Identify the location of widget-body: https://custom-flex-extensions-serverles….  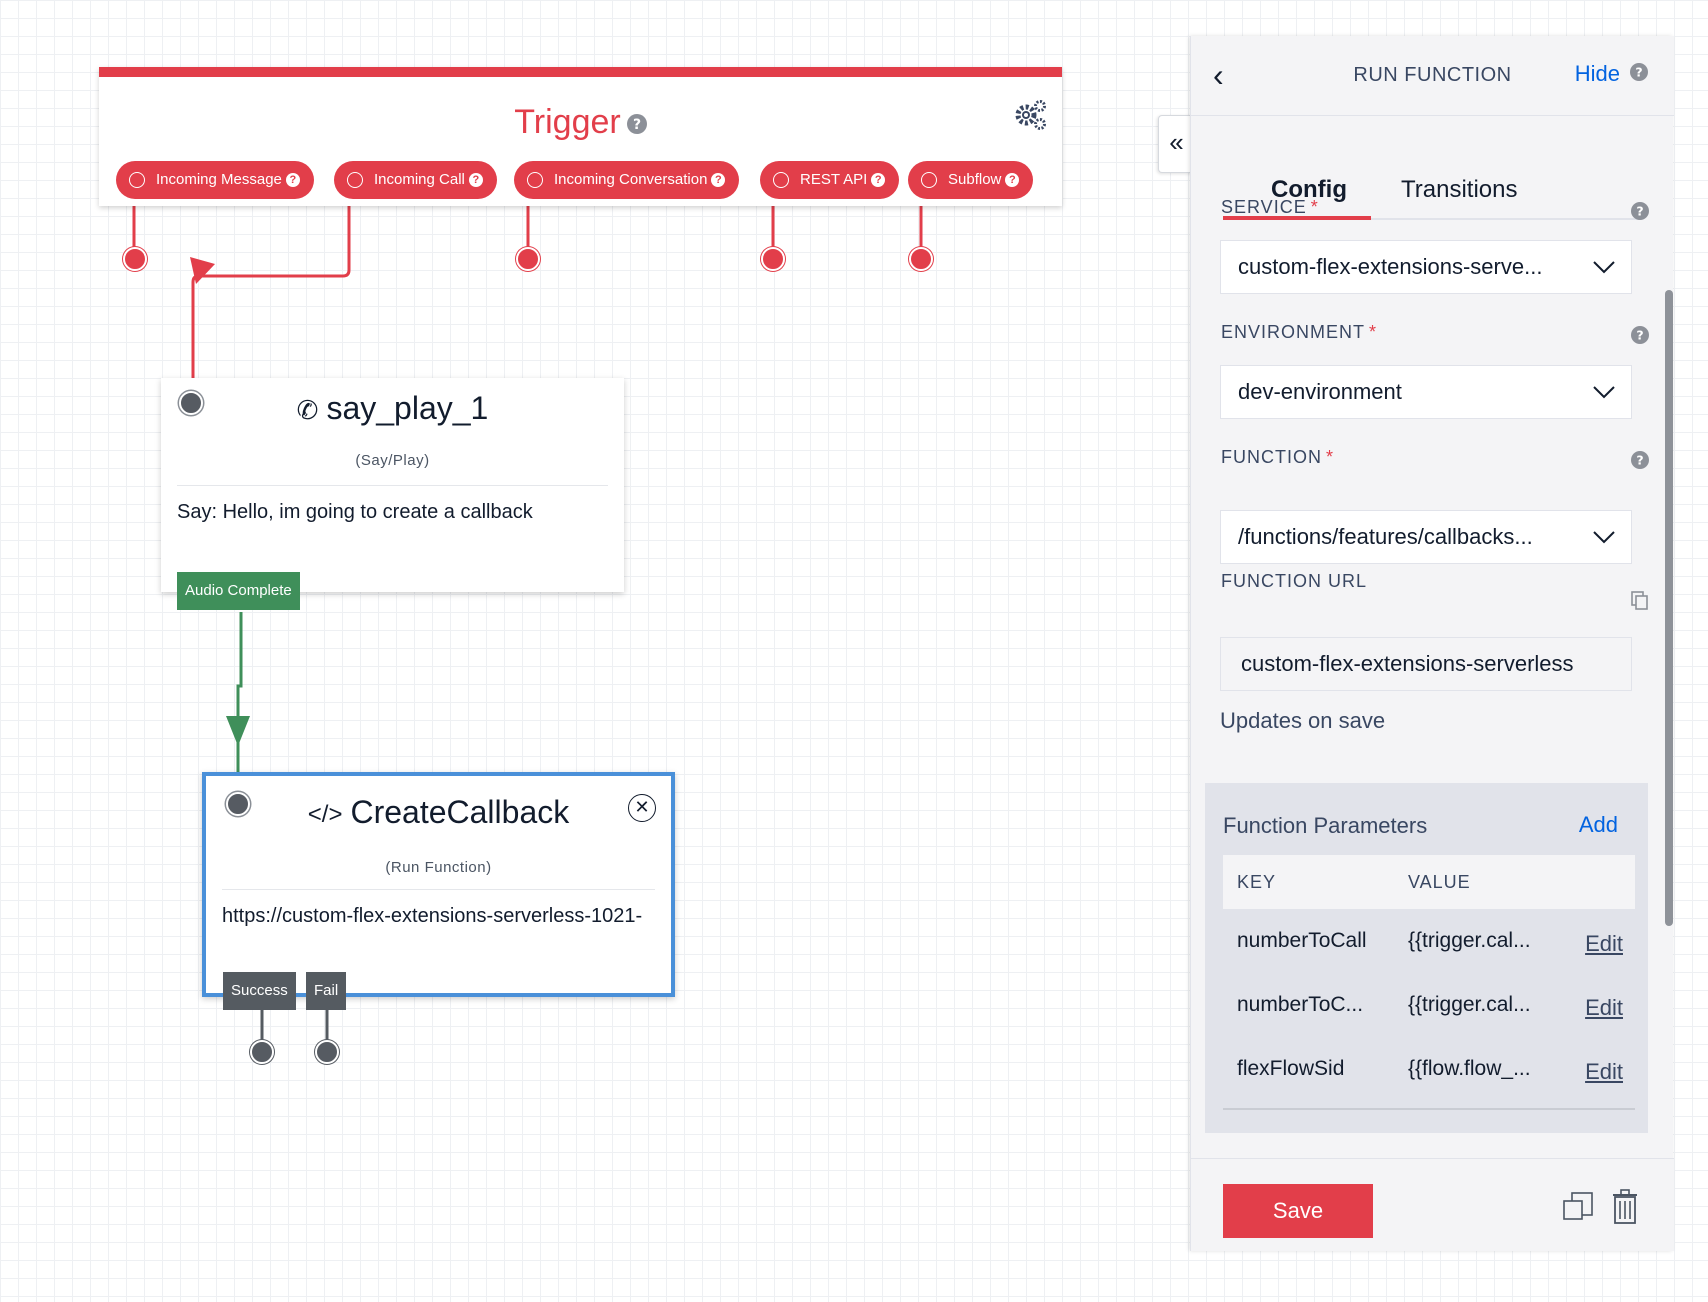
(432, 916).